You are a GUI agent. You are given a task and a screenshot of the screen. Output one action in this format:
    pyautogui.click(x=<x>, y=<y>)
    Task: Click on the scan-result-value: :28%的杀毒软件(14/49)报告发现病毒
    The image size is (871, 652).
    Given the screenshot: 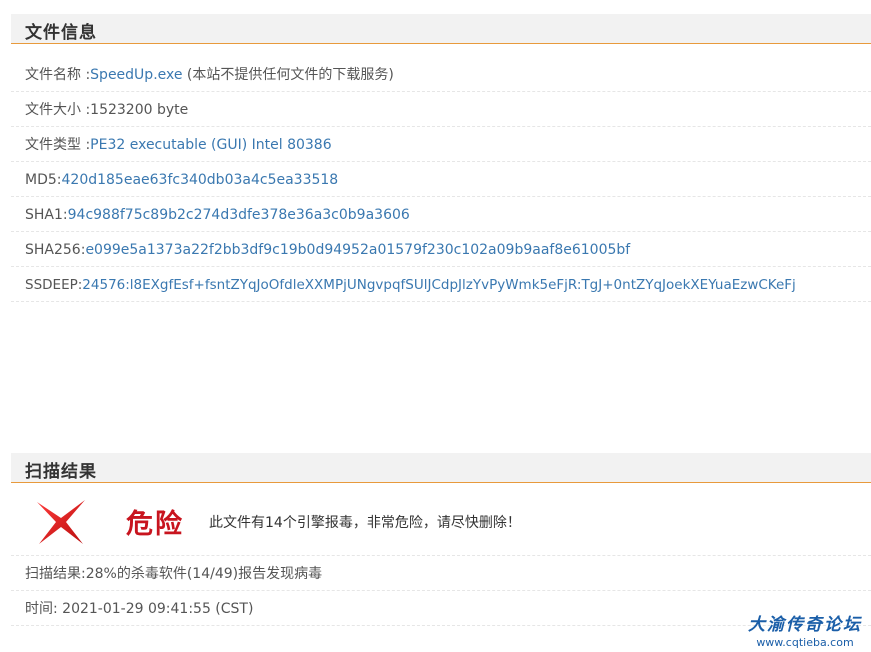 What is the action you would take?
    pyautogui.click(x=202, y=574)
    